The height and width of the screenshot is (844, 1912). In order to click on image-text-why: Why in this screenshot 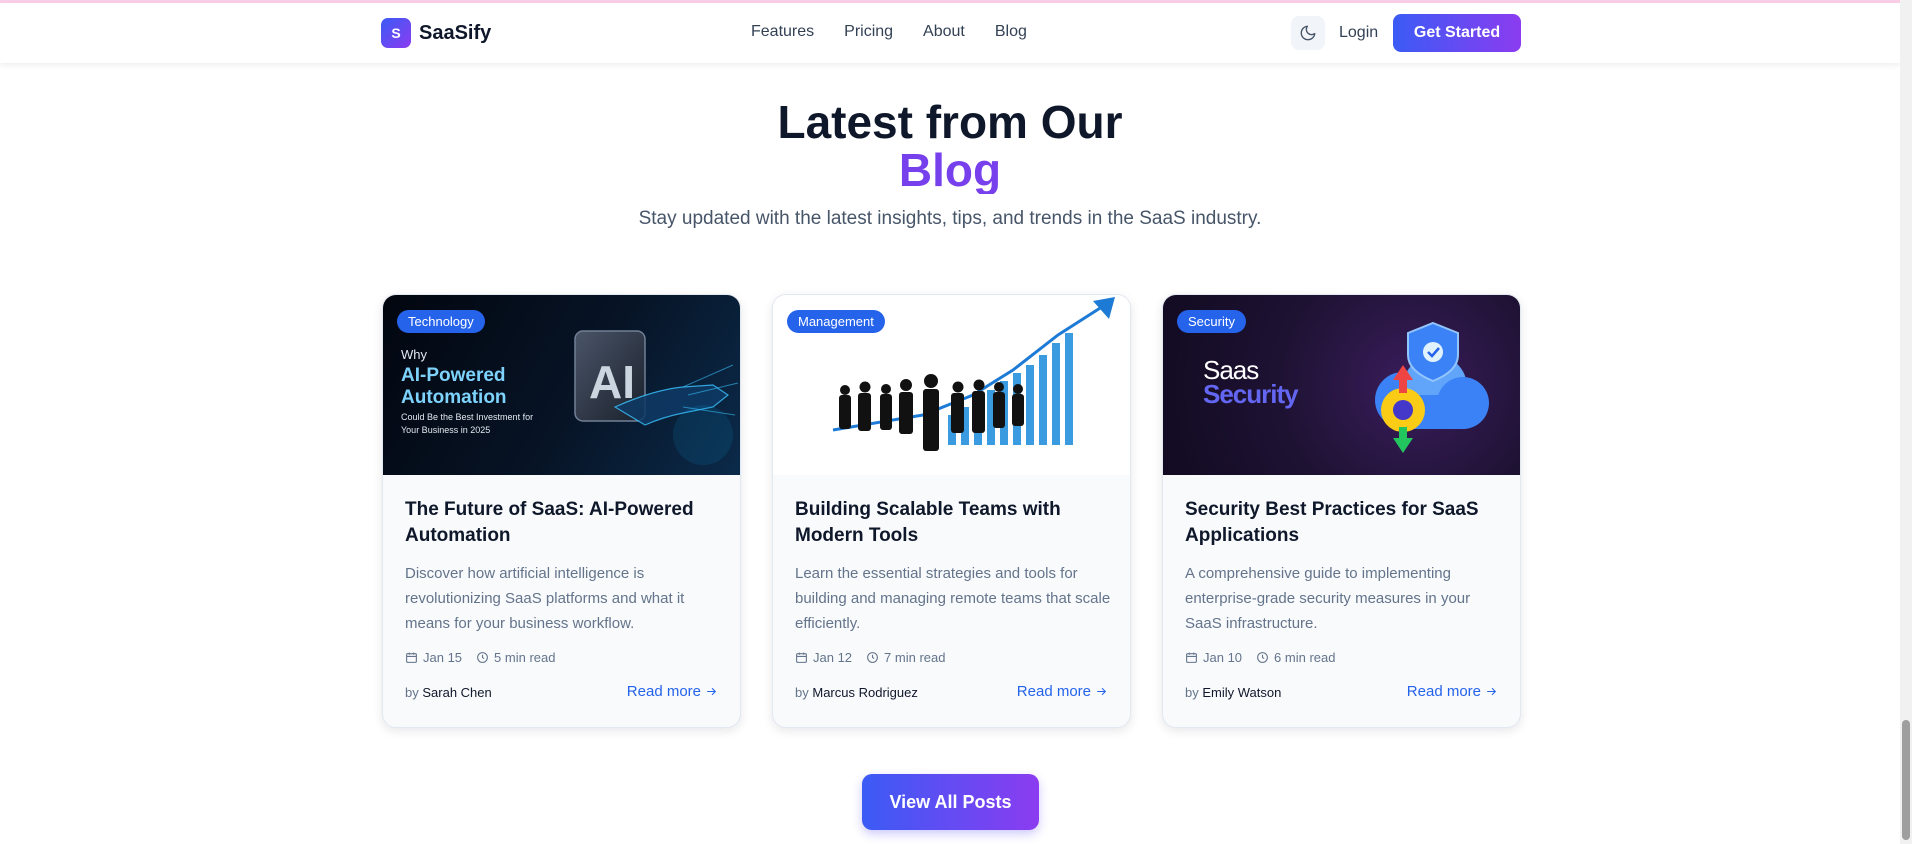, I will do `click(414, 354)`.